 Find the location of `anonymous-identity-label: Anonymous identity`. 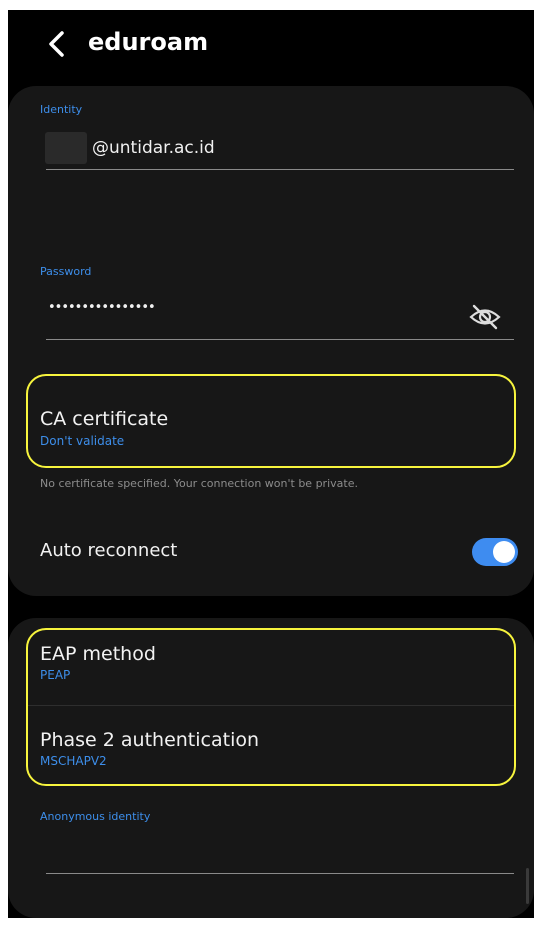

anonymous-identity-label: Anonymous identity is located at coordinates (95, 816).